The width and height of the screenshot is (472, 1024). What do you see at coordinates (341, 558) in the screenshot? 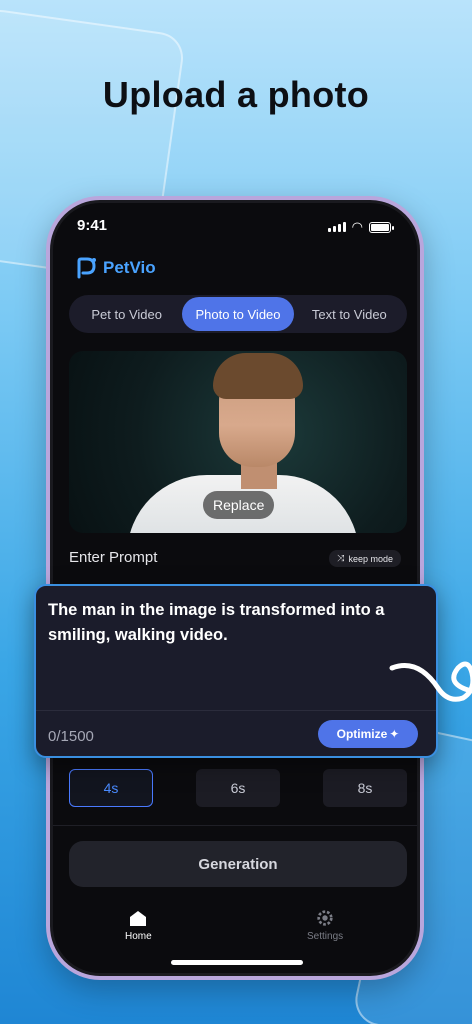
I see `shuffle-icon: ⤨` at bounding box center [341, 558].